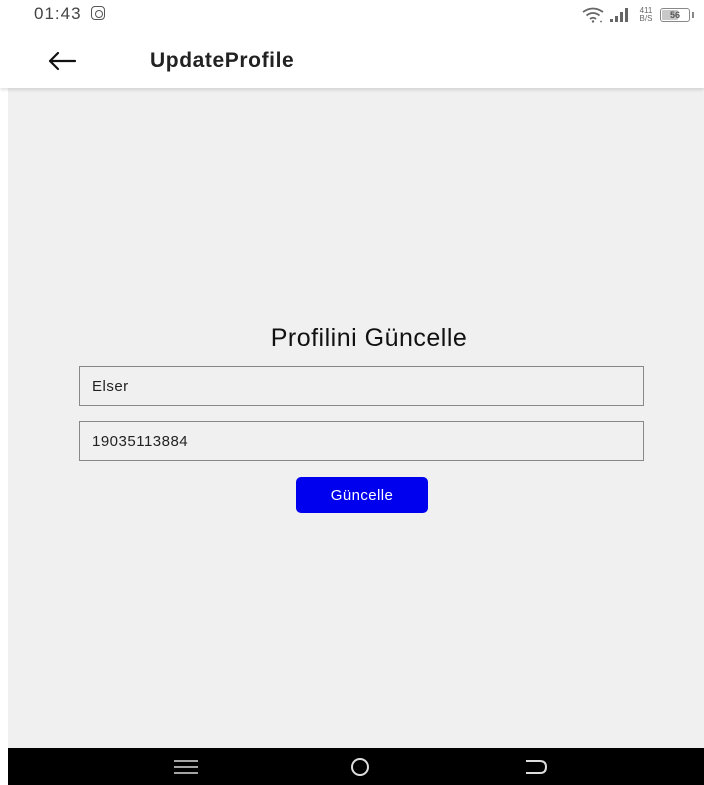 Image resolution: width=704 pixels, height=785 pixels. What do you see at coordinates (352, 17) in the screenshot?
I see `status-bar: 01:43 411 B/S 56` at bounding box center [352, 17].